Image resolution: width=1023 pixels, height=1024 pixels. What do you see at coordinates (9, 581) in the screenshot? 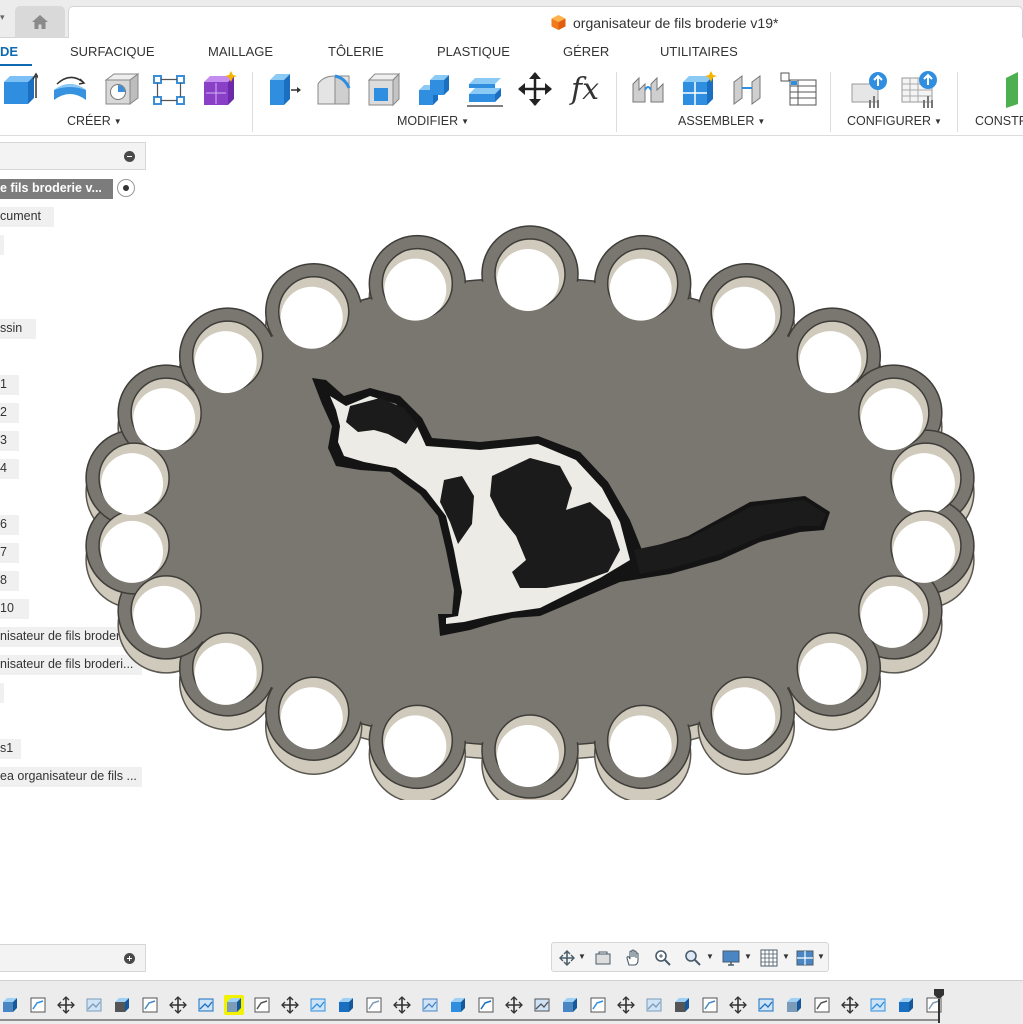
I see `browser-item: 8` at bounding box center [9, 581].